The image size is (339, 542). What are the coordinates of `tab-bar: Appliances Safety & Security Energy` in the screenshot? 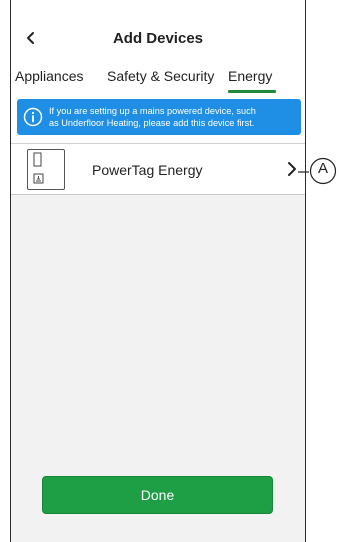 It's located at (158, 81).